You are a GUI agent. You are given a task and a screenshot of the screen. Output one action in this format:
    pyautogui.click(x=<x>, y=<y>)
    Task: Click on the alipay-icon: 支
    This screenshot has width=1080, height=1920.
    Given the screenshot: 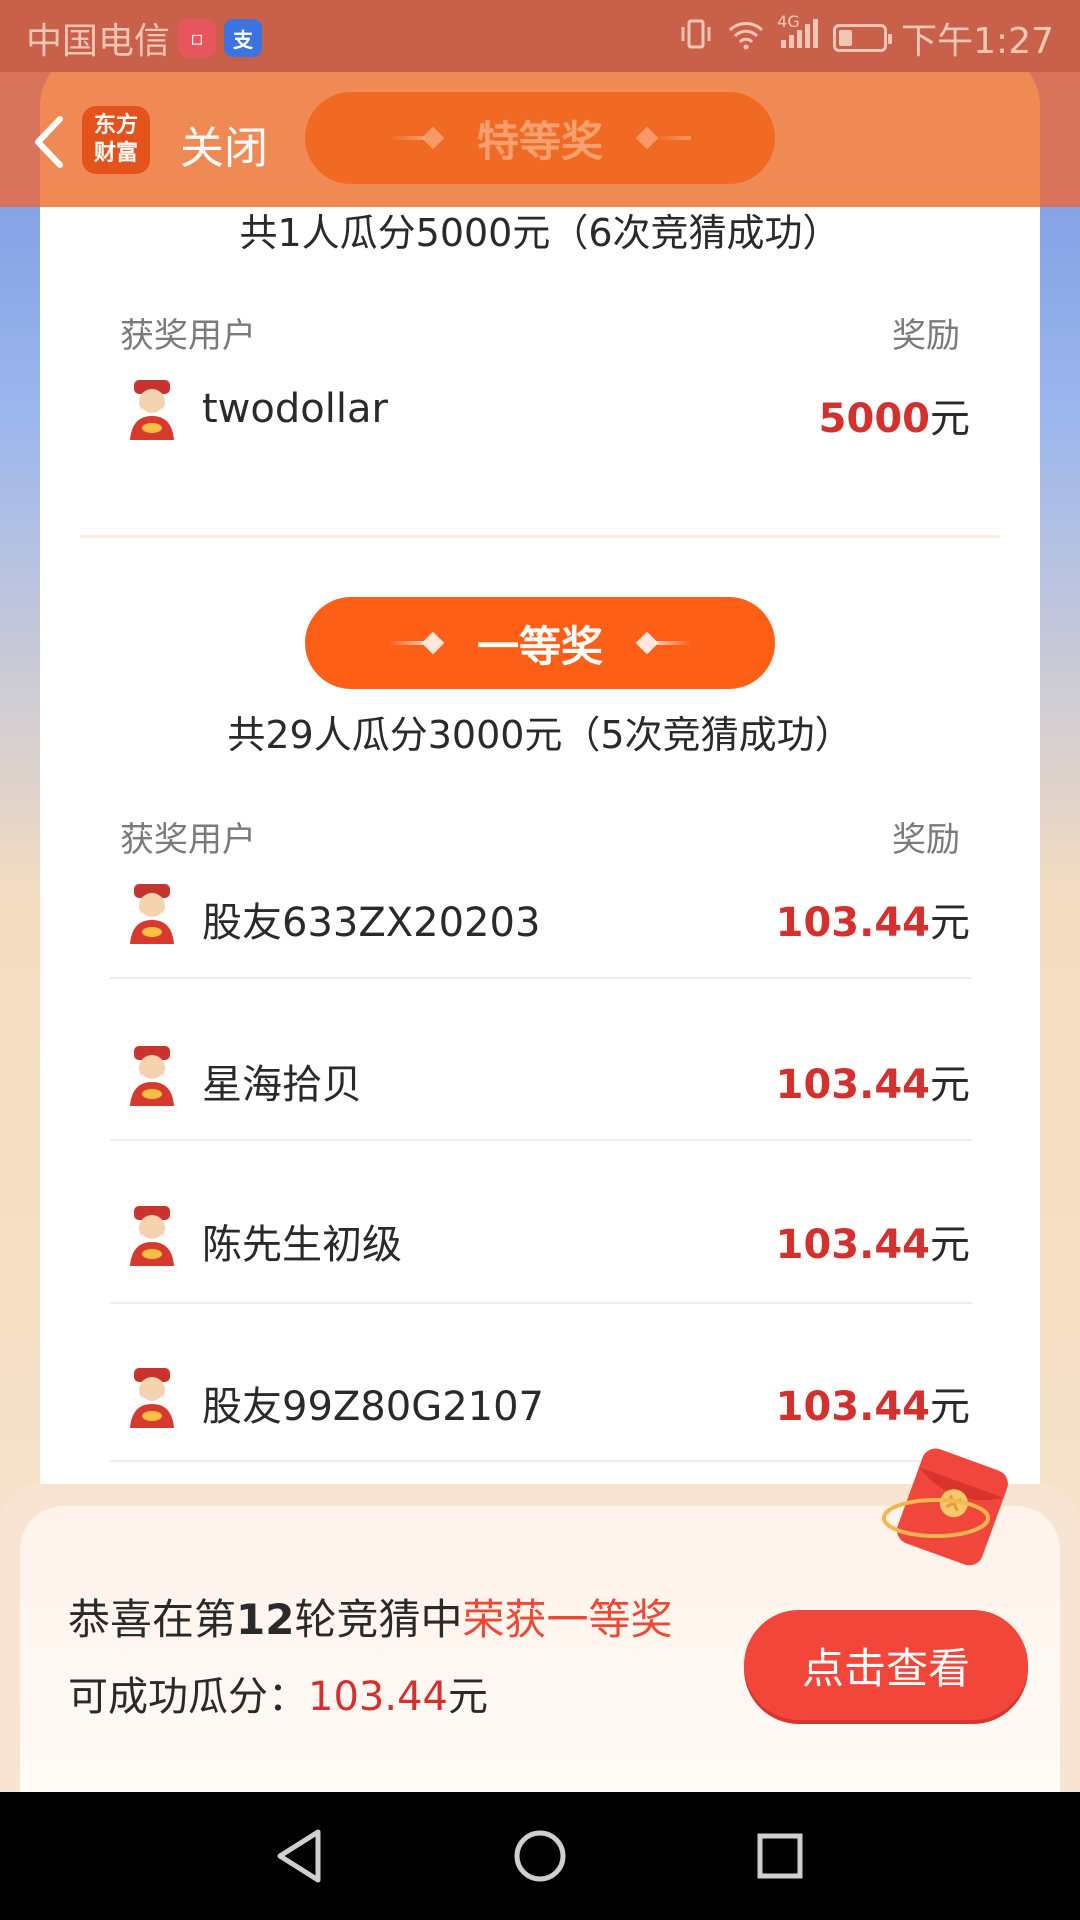 What is the action you would take?
    pyautogui.click(x=243, y=38)
    